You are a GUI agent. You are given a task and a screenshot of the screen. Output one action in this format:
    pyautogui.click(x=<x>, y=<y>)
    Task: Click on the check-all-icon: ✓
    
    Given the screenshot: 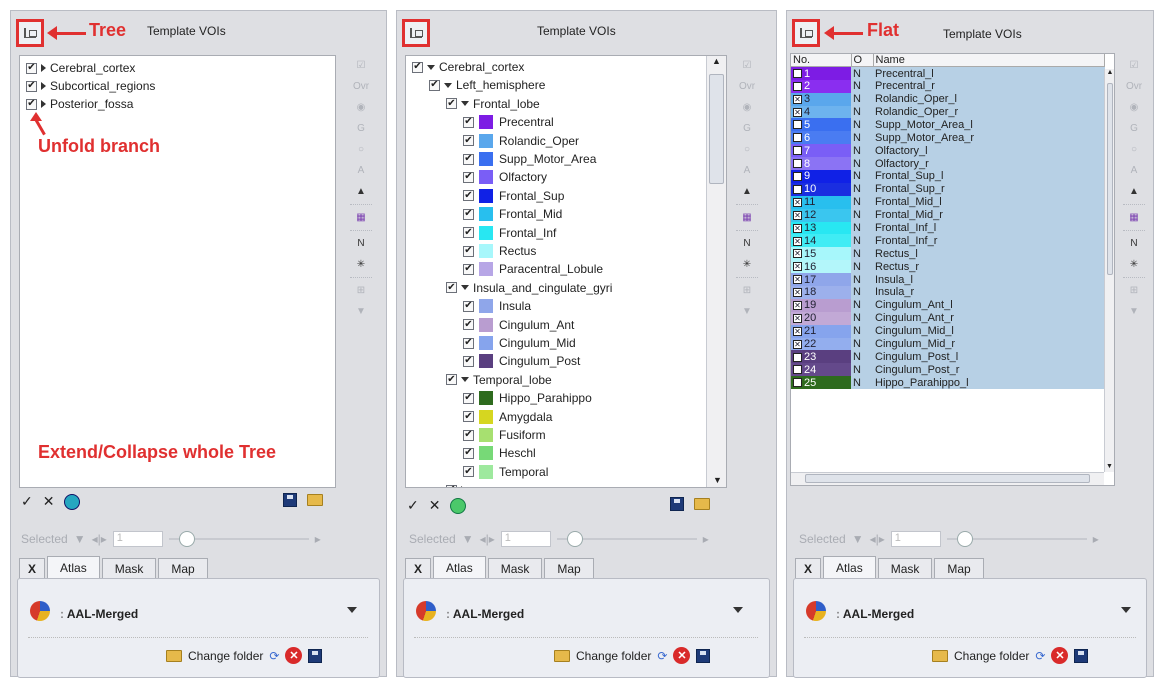 What is the action you would take?
    pyautogui.click(x=27, y=501)
    